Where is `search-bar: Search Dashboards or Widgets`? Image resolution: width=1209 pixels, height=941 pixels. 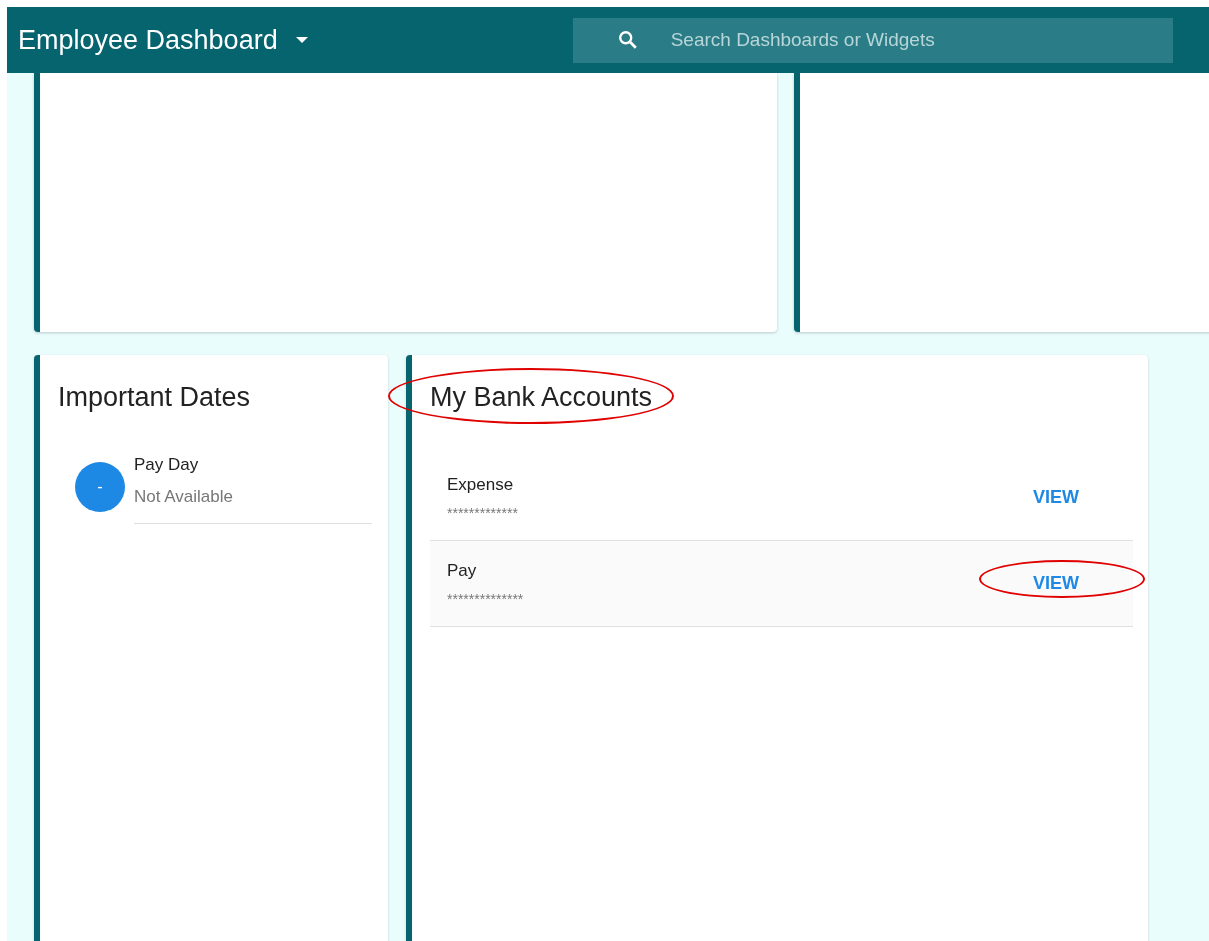 search-bar: Search Dashboards or Widgets is located at coordinates (872, 40).